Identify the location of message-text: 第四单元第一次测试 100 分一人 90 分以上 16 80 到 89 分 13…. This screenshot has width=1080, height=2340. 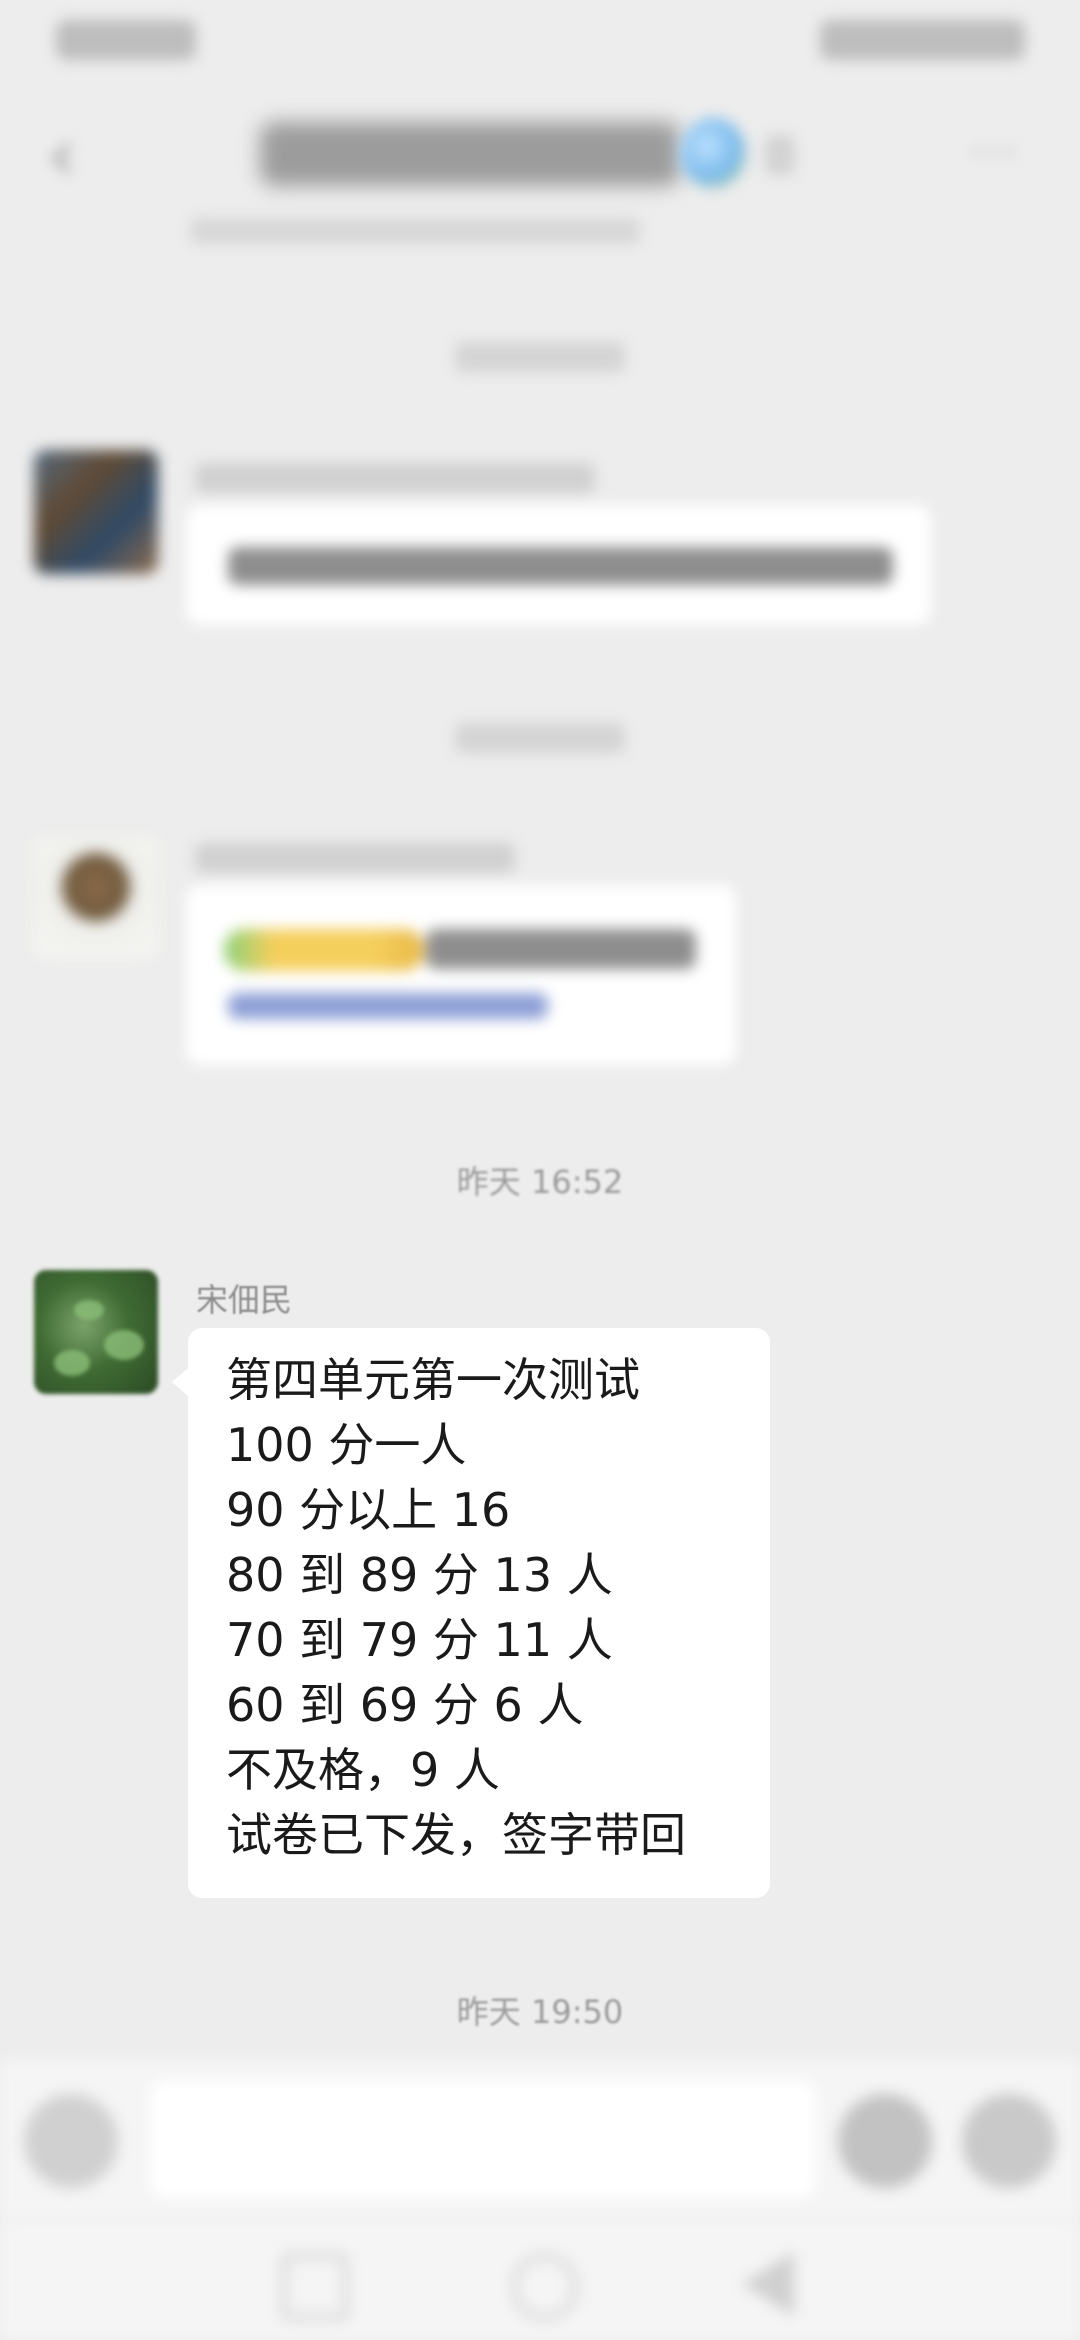
(491, 1608).